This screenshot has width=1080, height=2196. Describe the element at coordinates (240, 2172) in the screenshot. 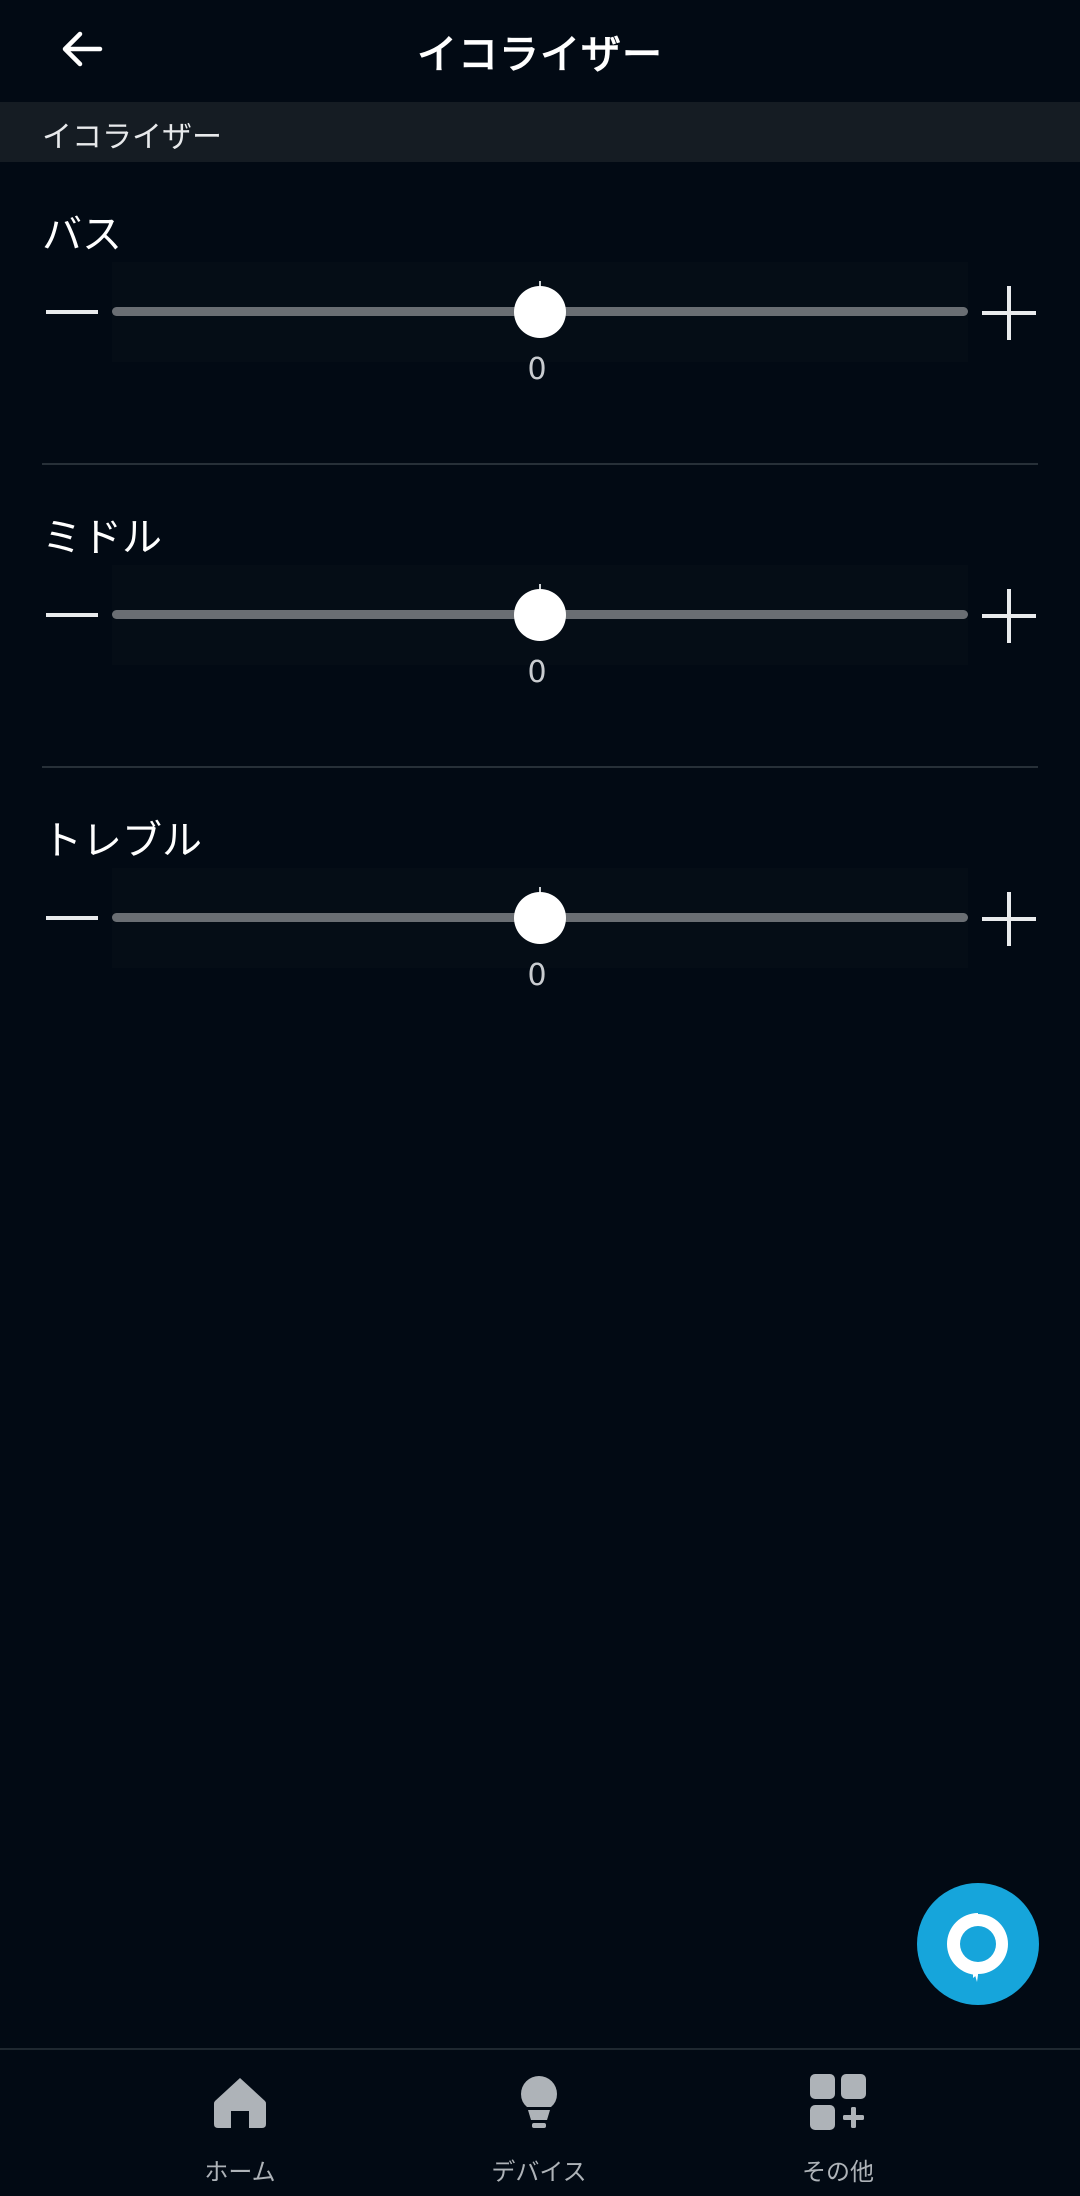

I see `nav-home-label: ホーム` at that location.